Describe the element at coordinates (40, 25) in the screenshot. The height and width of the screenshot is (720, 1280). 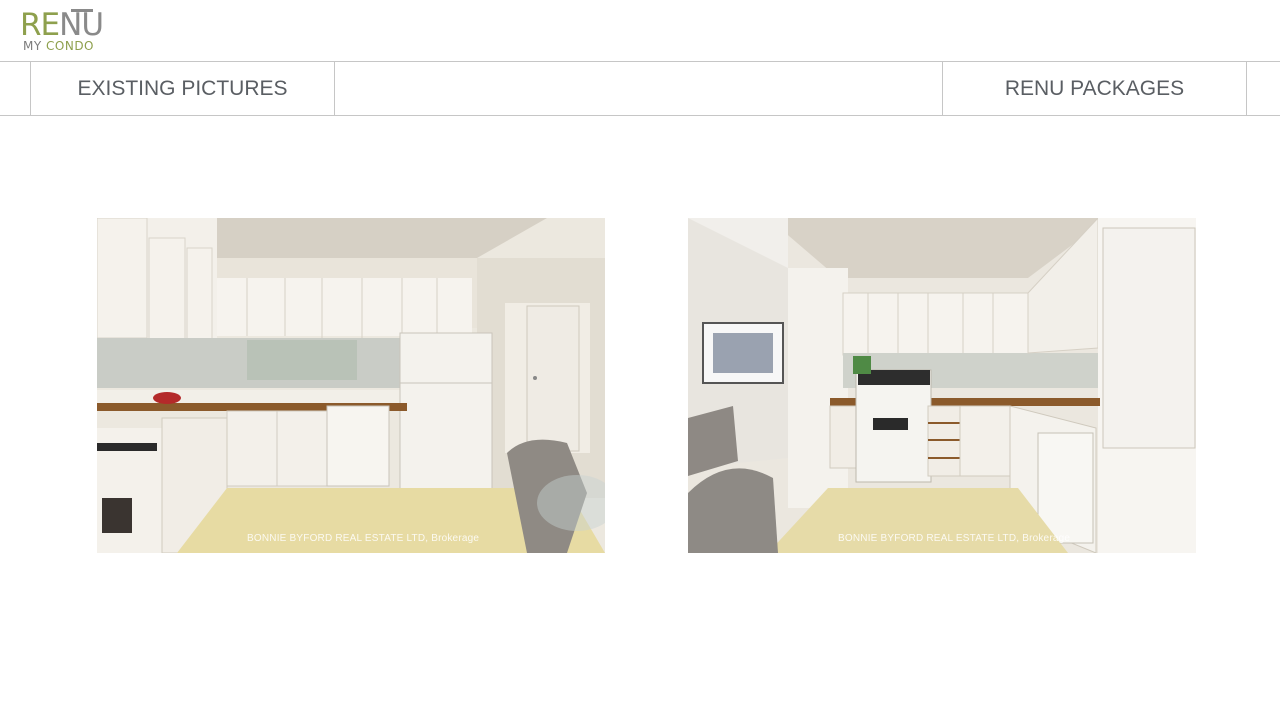
I see `logo-text-re: RE` at that location.